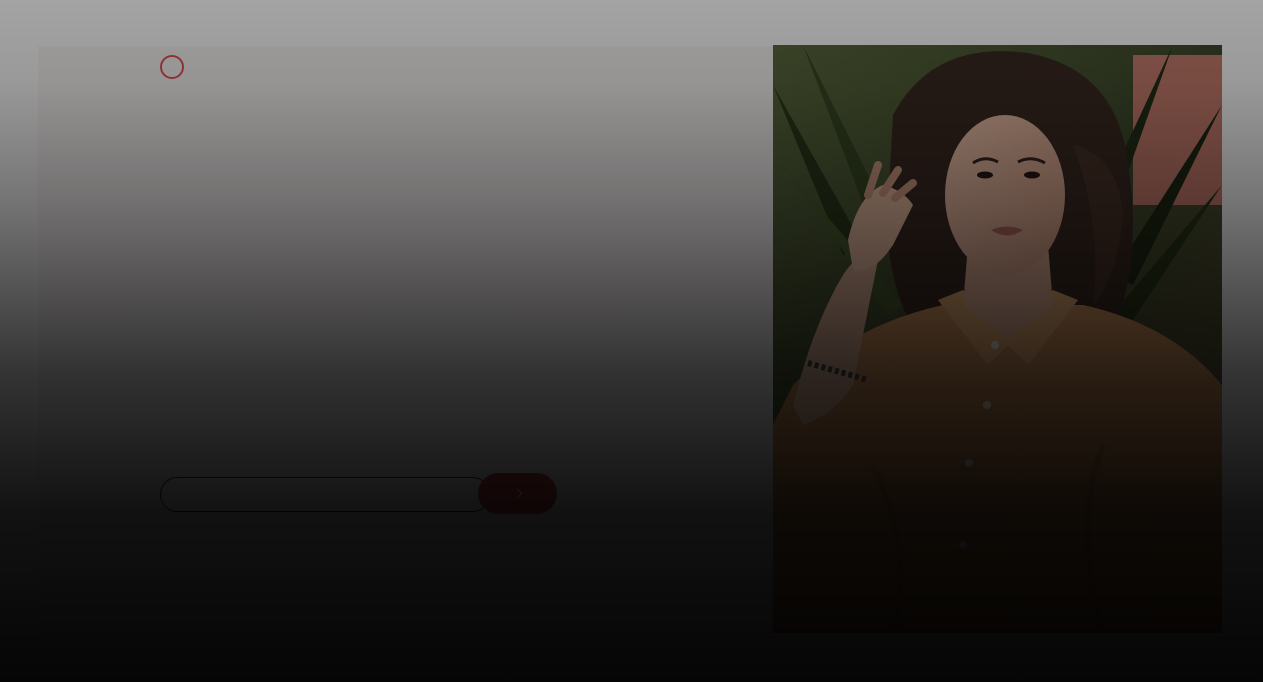 The image size is (1263, 682). Describe the element at coordinates (325, 494) in the screenshot. I see `email-input` at that location.